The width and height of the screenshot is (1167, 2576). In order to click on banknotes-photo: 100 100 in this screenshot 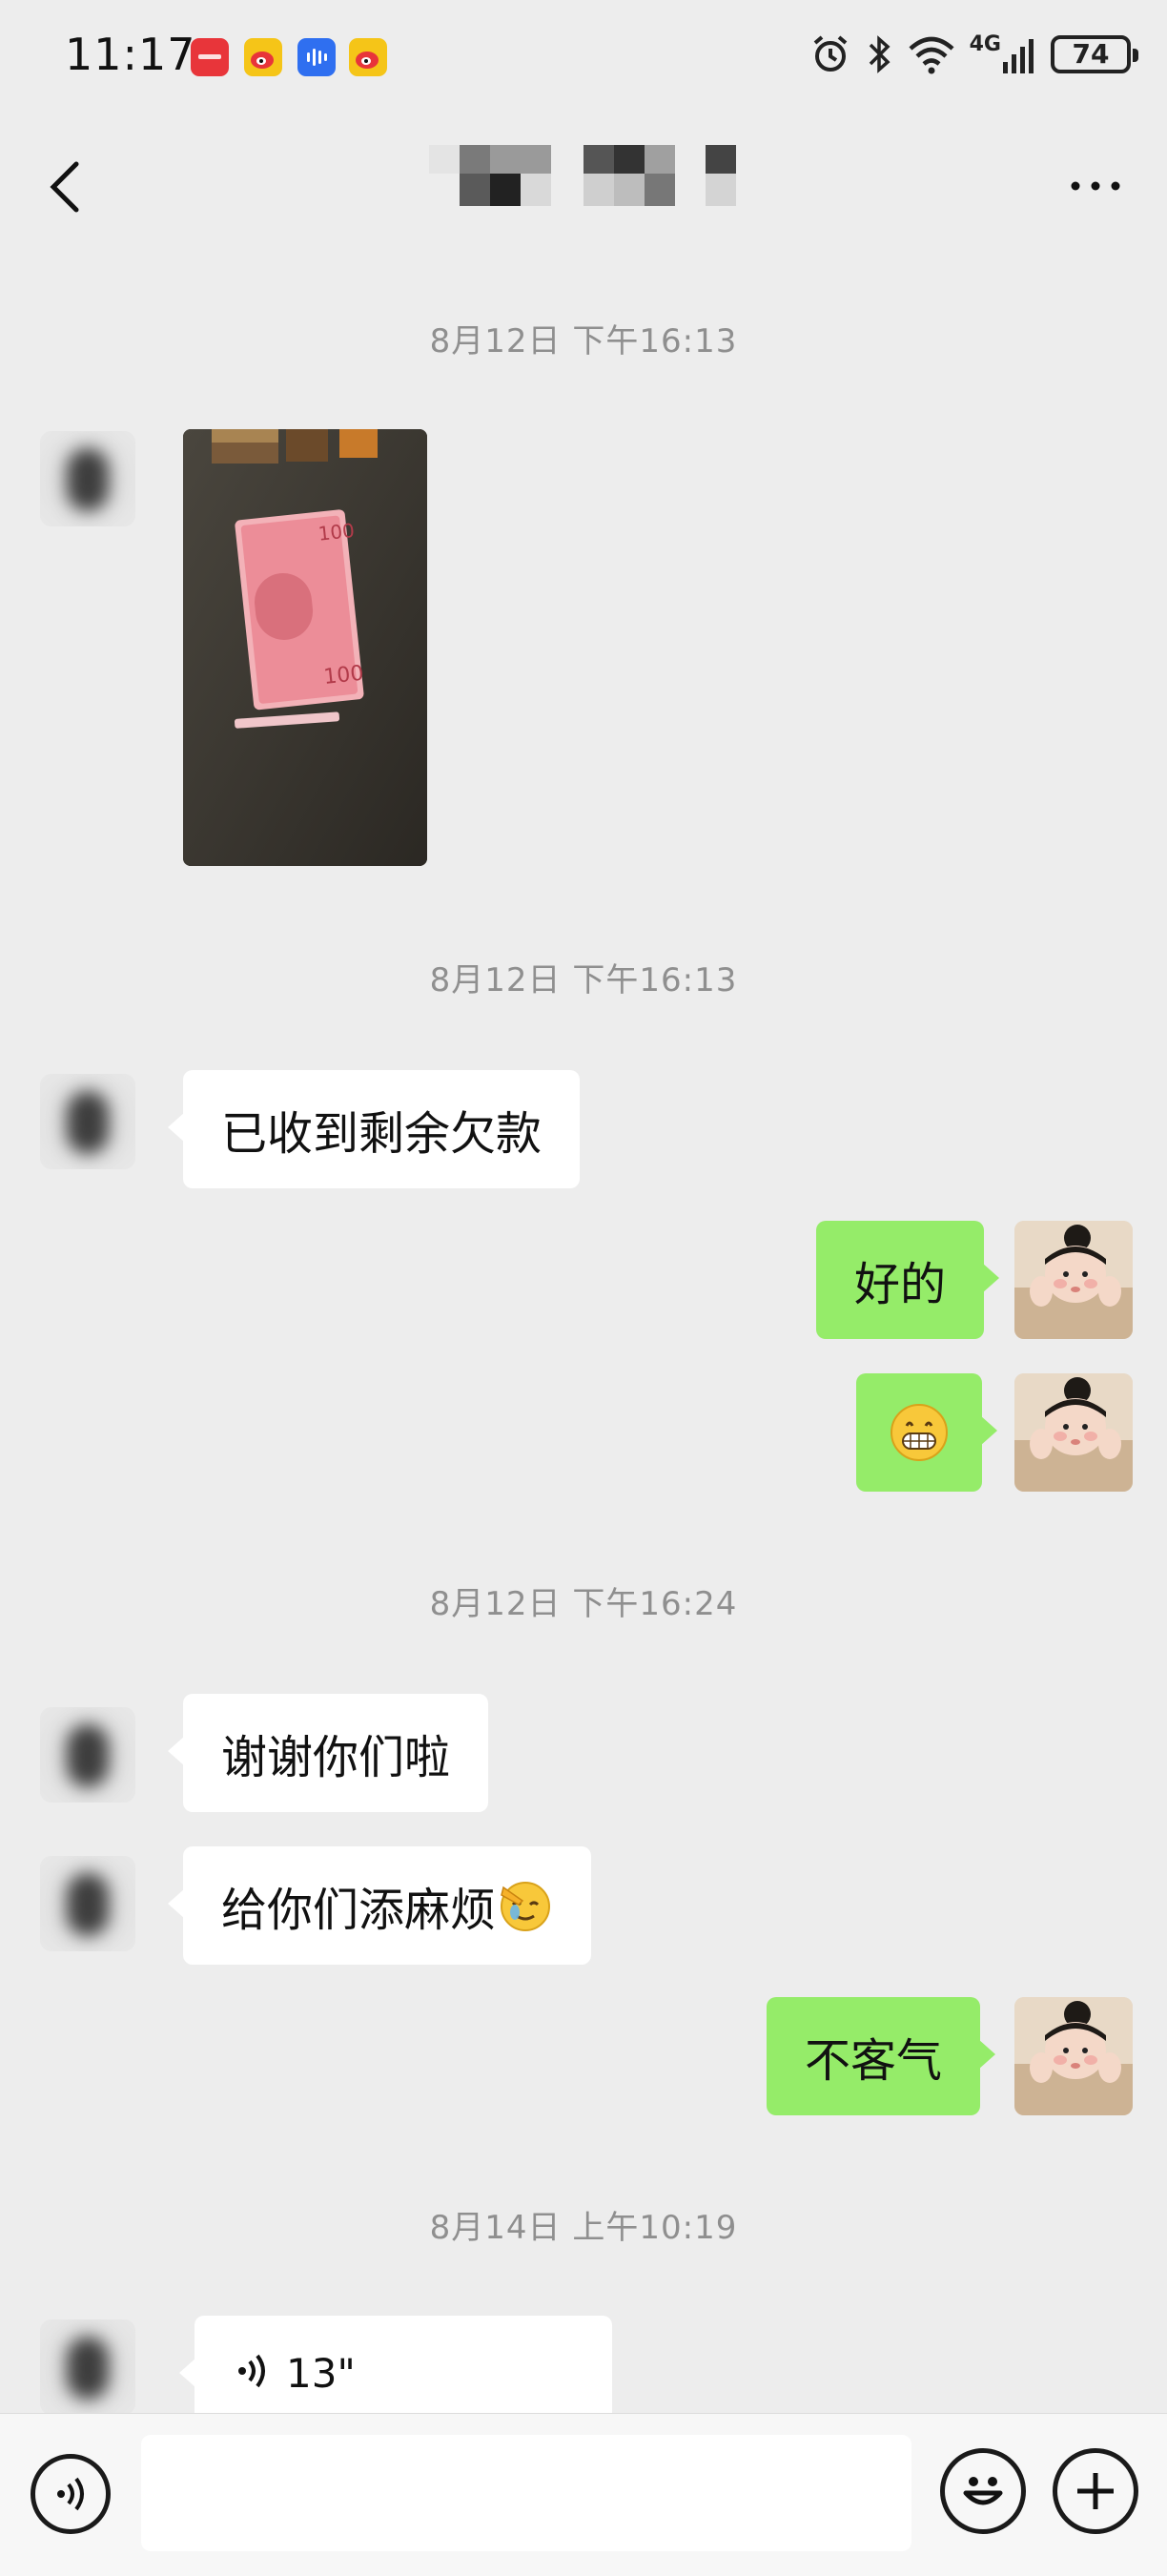, I will do `click(305, 647)`.